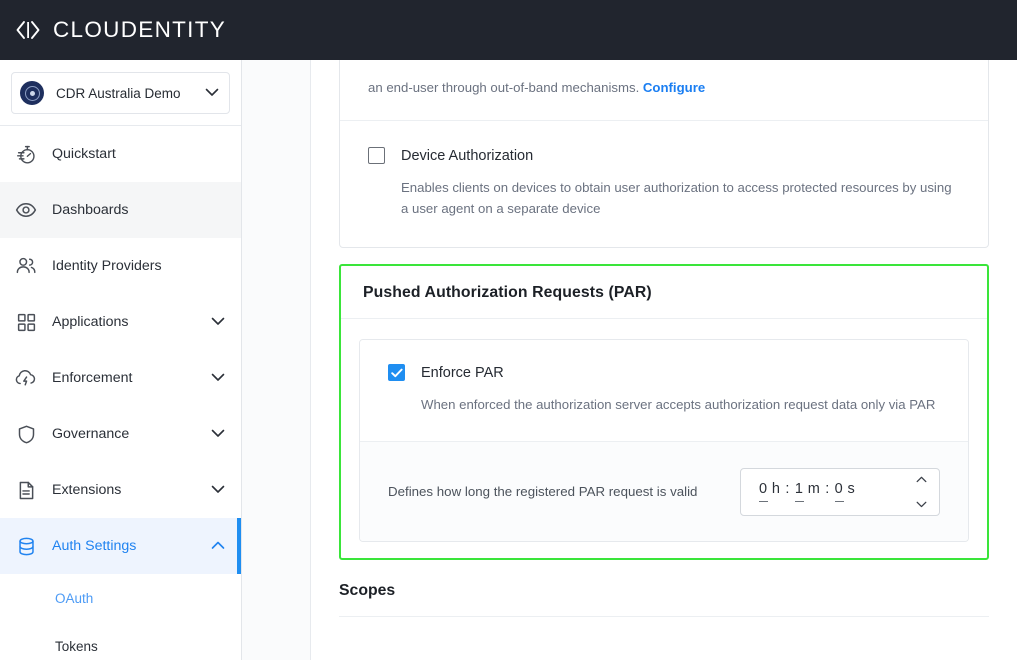  What do you see at coordinates (467, 155) in the screenshot?
I see `device-authorization-label: Device Authorization` at bounding box center [467, 155].